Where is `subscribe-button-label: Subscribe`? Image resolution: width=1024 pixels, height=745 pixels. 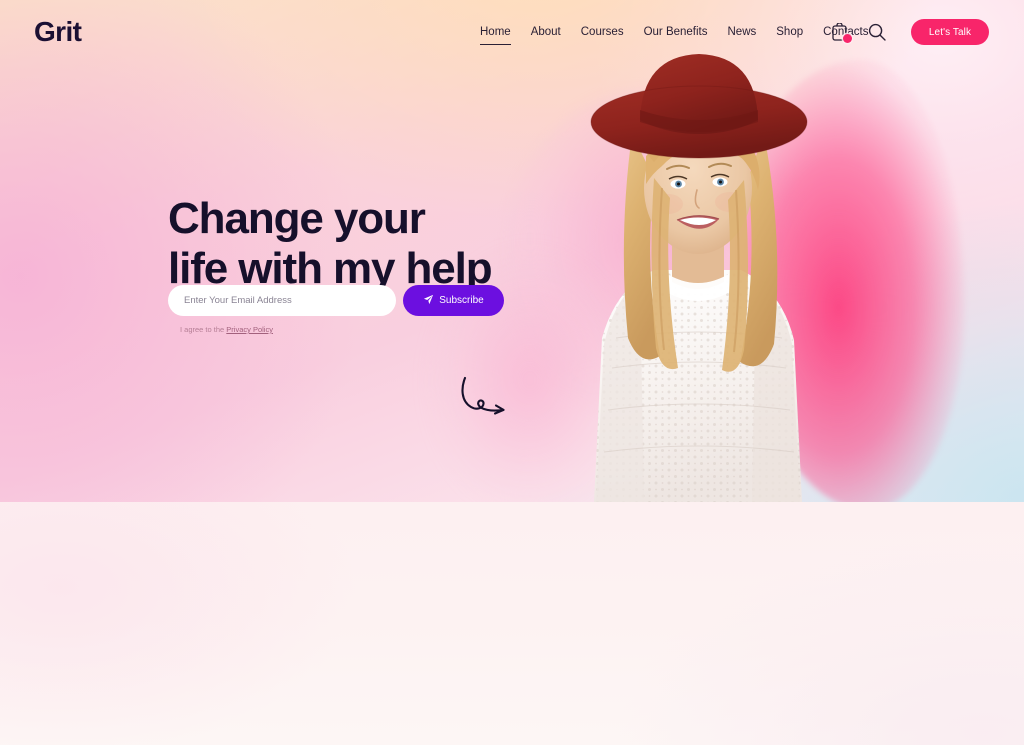 subscribe-button-label: Subscribe is located at coordinates (461, 300).